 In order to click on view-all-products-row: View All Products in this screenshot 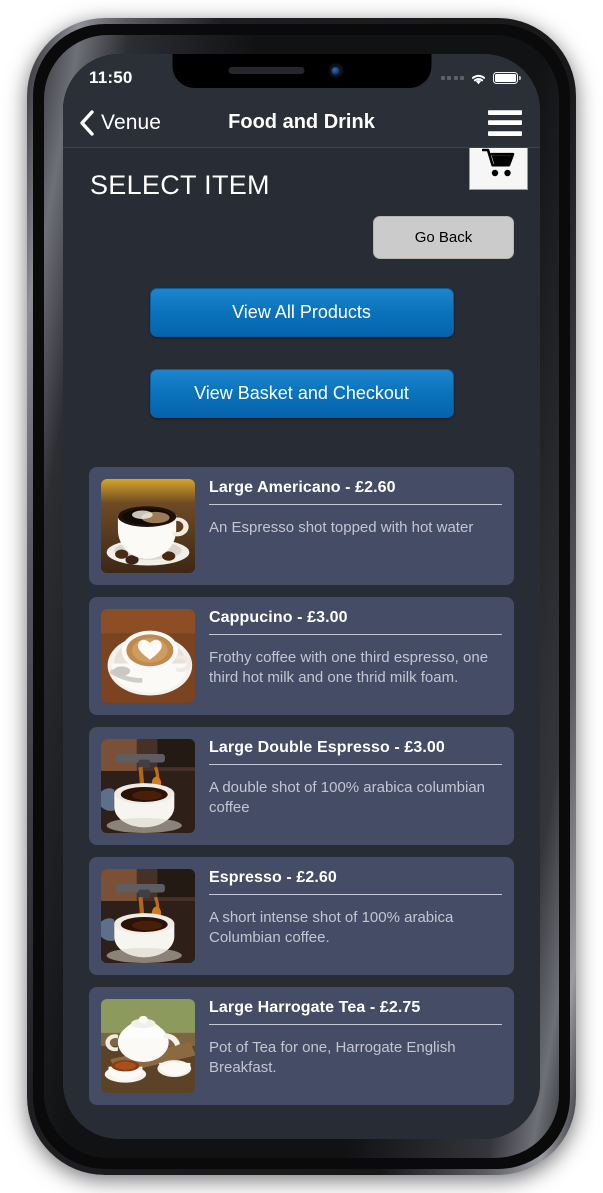, I will do `click(301, 312)`.